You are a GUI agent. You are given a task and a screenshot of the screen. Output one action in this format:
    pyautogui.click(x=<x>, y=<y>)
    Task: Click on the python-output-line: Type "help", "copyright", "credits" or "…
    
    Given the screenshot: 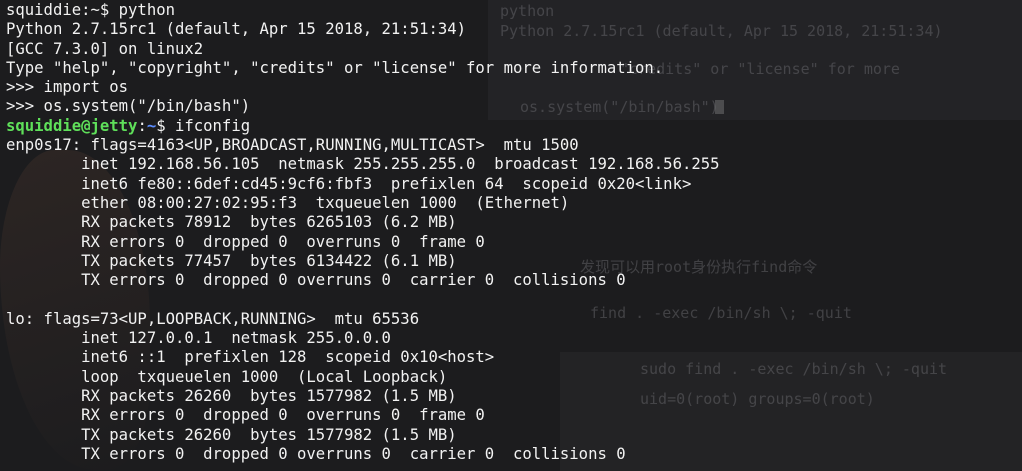 What is the action you would take?
    pyautogui.click(x=335, y=67)
    